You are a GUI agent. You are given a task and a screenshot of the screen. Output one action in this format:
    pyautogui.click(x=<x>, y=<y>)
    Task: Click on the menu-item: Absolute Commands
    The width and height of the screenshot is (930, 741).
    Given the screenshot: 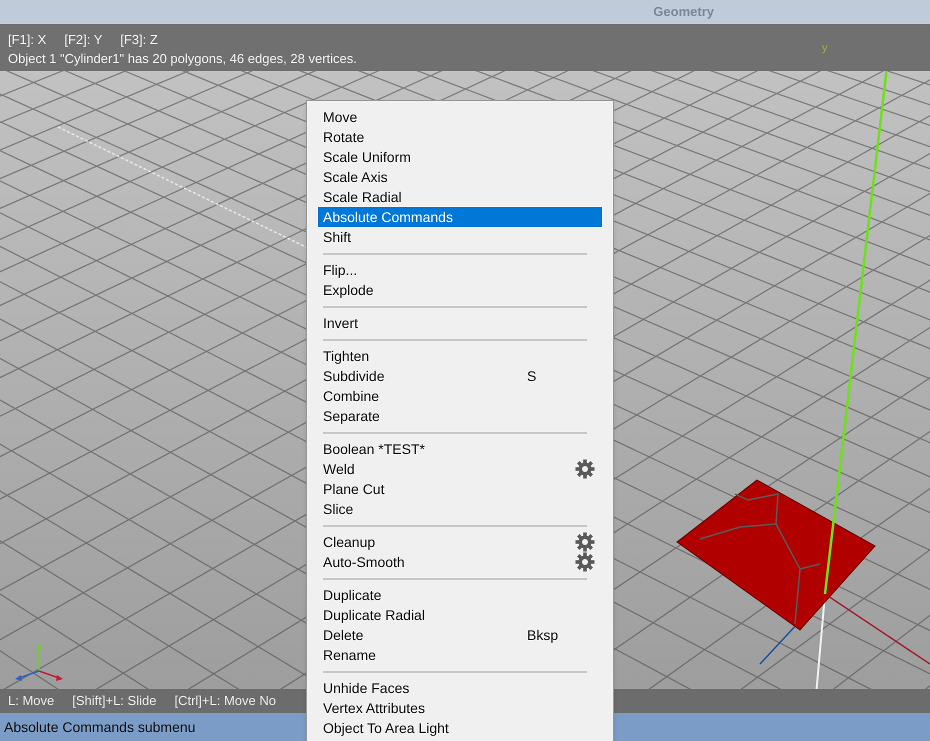 What is the action you would take?
    pyautogui.click(x=460, y=217)
    